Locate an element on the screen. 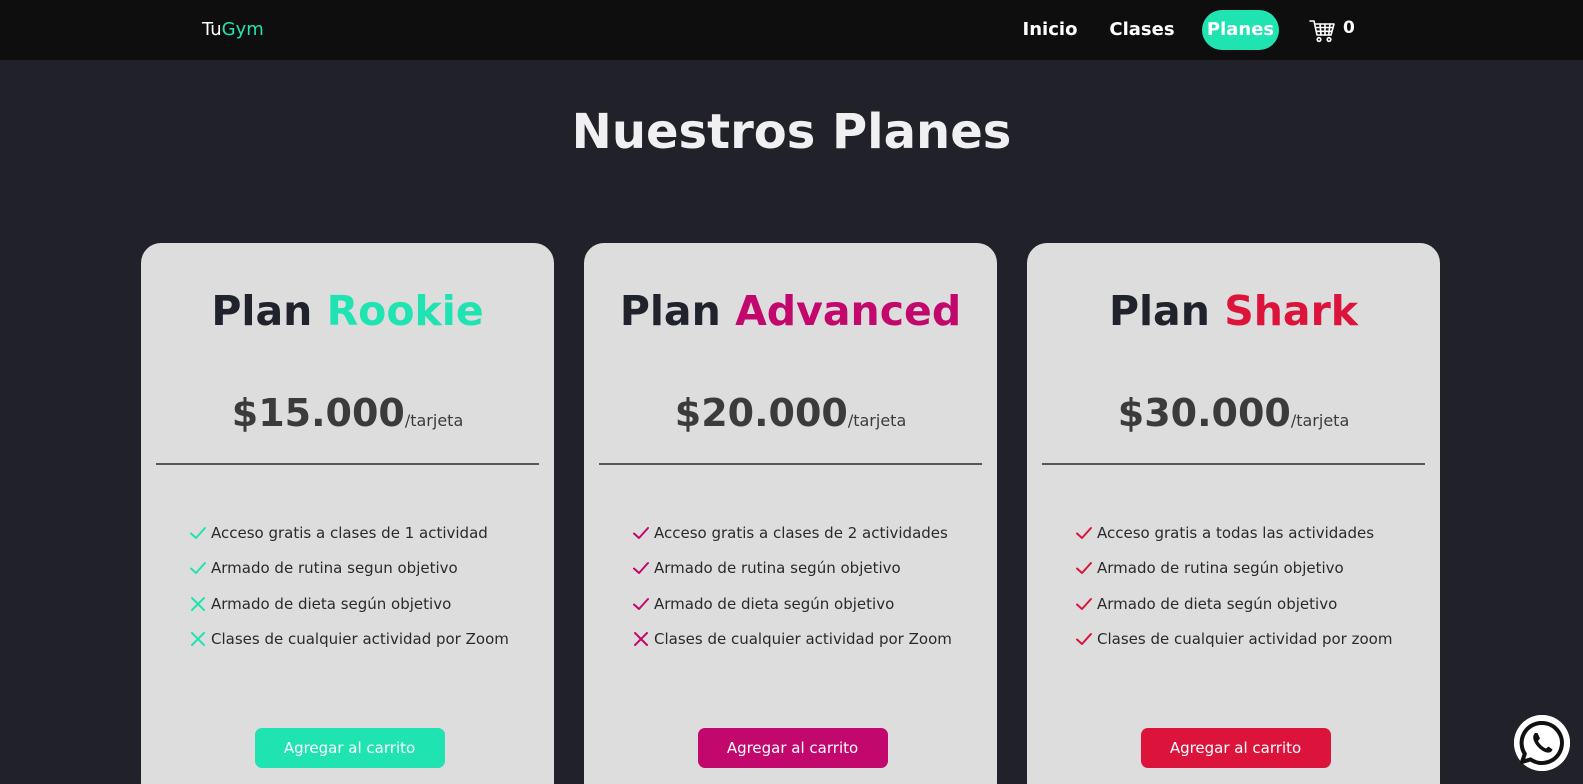 This screenshot has width=1583, height=784. cart-count: 0 is located at coordinates (1349, 28).